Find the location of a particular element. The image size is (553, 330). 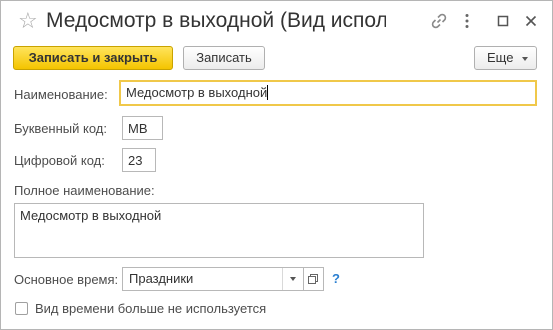

main-time-select: Праздники is located at coordinates (213, 279).